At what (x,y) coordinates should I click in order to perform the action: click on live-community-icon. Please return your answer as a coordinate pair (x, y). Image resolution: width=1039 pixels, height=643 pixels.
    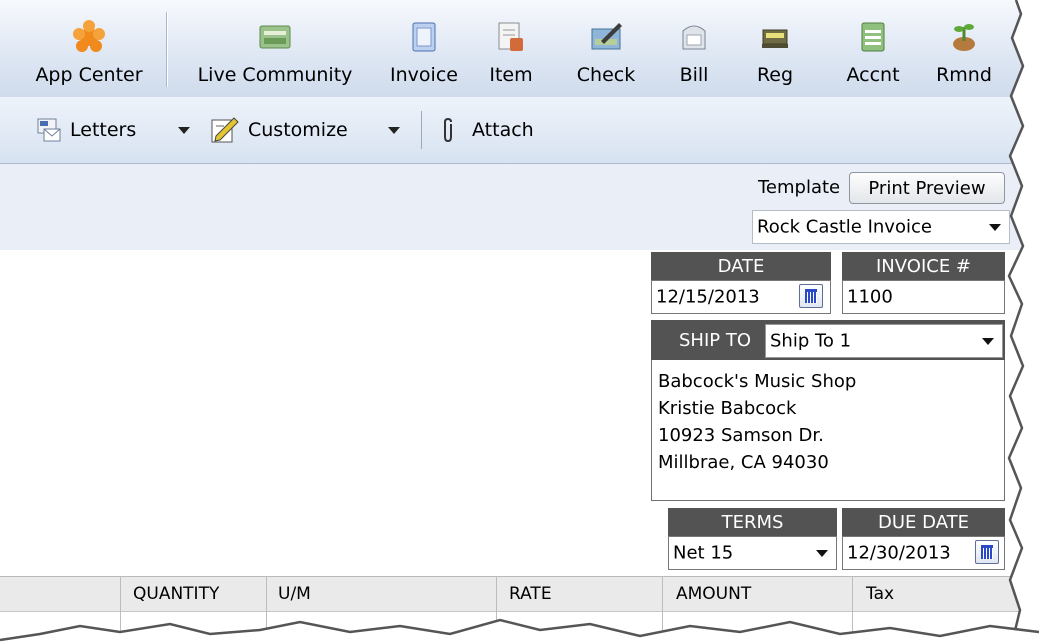
    Looking at the image, I should click on (275, 37).